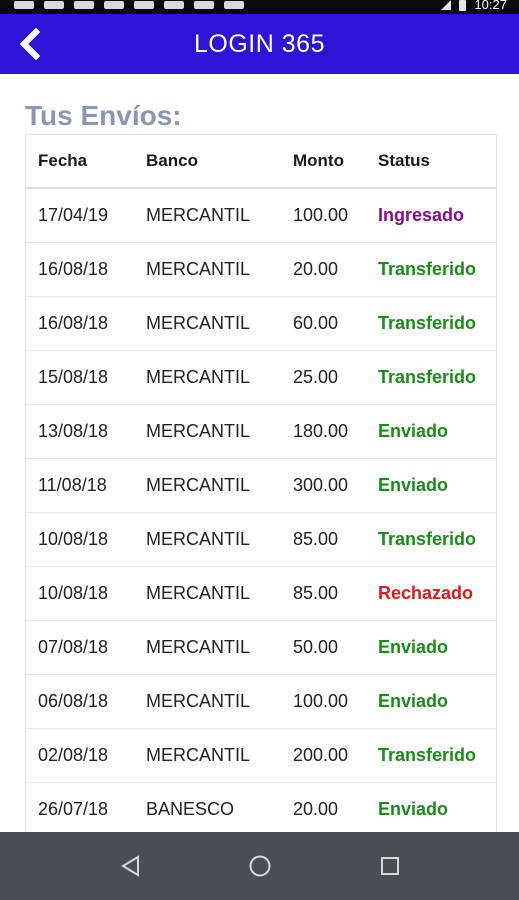 Image resolution: width=519 pixels, height=900 pixels. What do you see at coordinates (318, 160) in the screenshot?
I see `column-header-monto: Monto` at bounding box center [318, 160].